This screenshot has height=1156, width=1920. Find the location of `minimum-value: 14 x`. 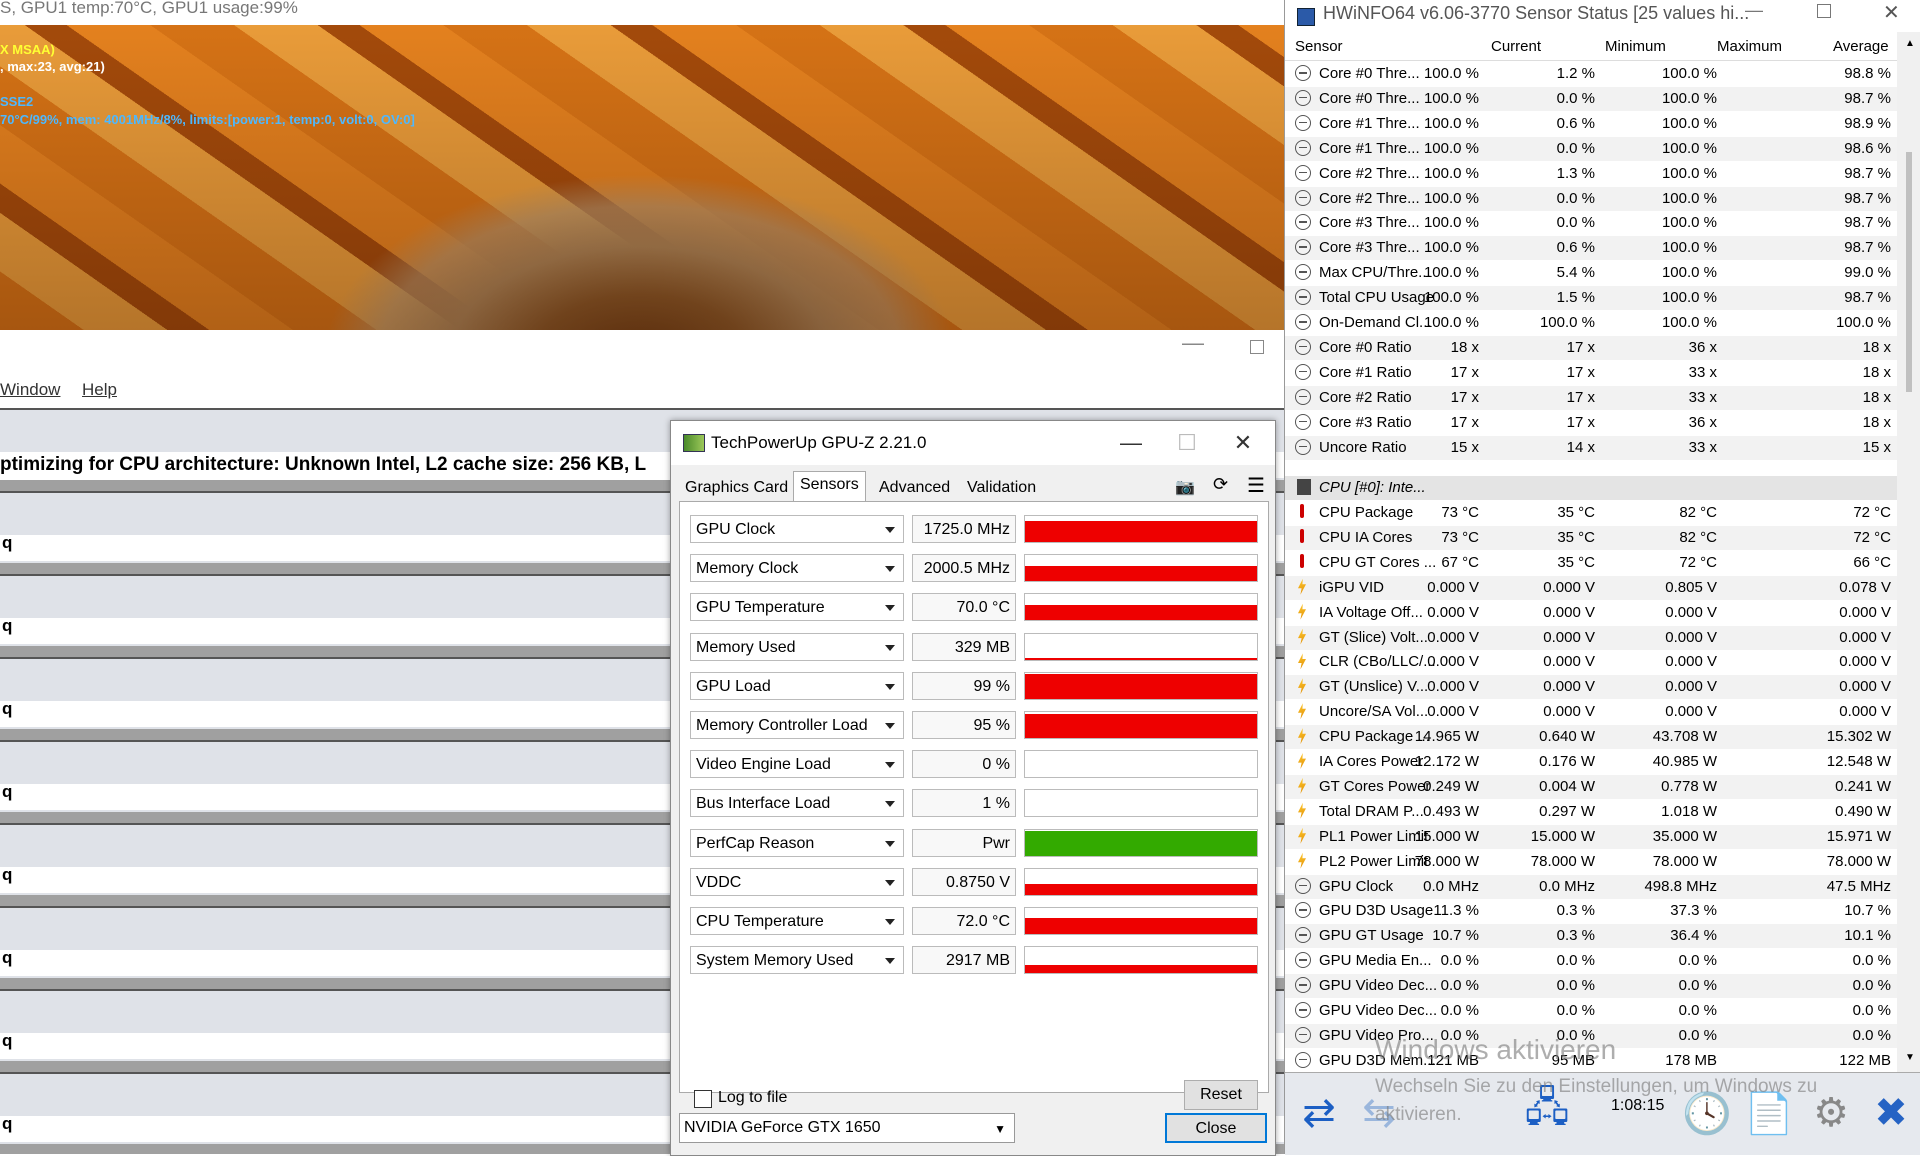

minimum-value: 14 x is located at coordinates (1580, 447).